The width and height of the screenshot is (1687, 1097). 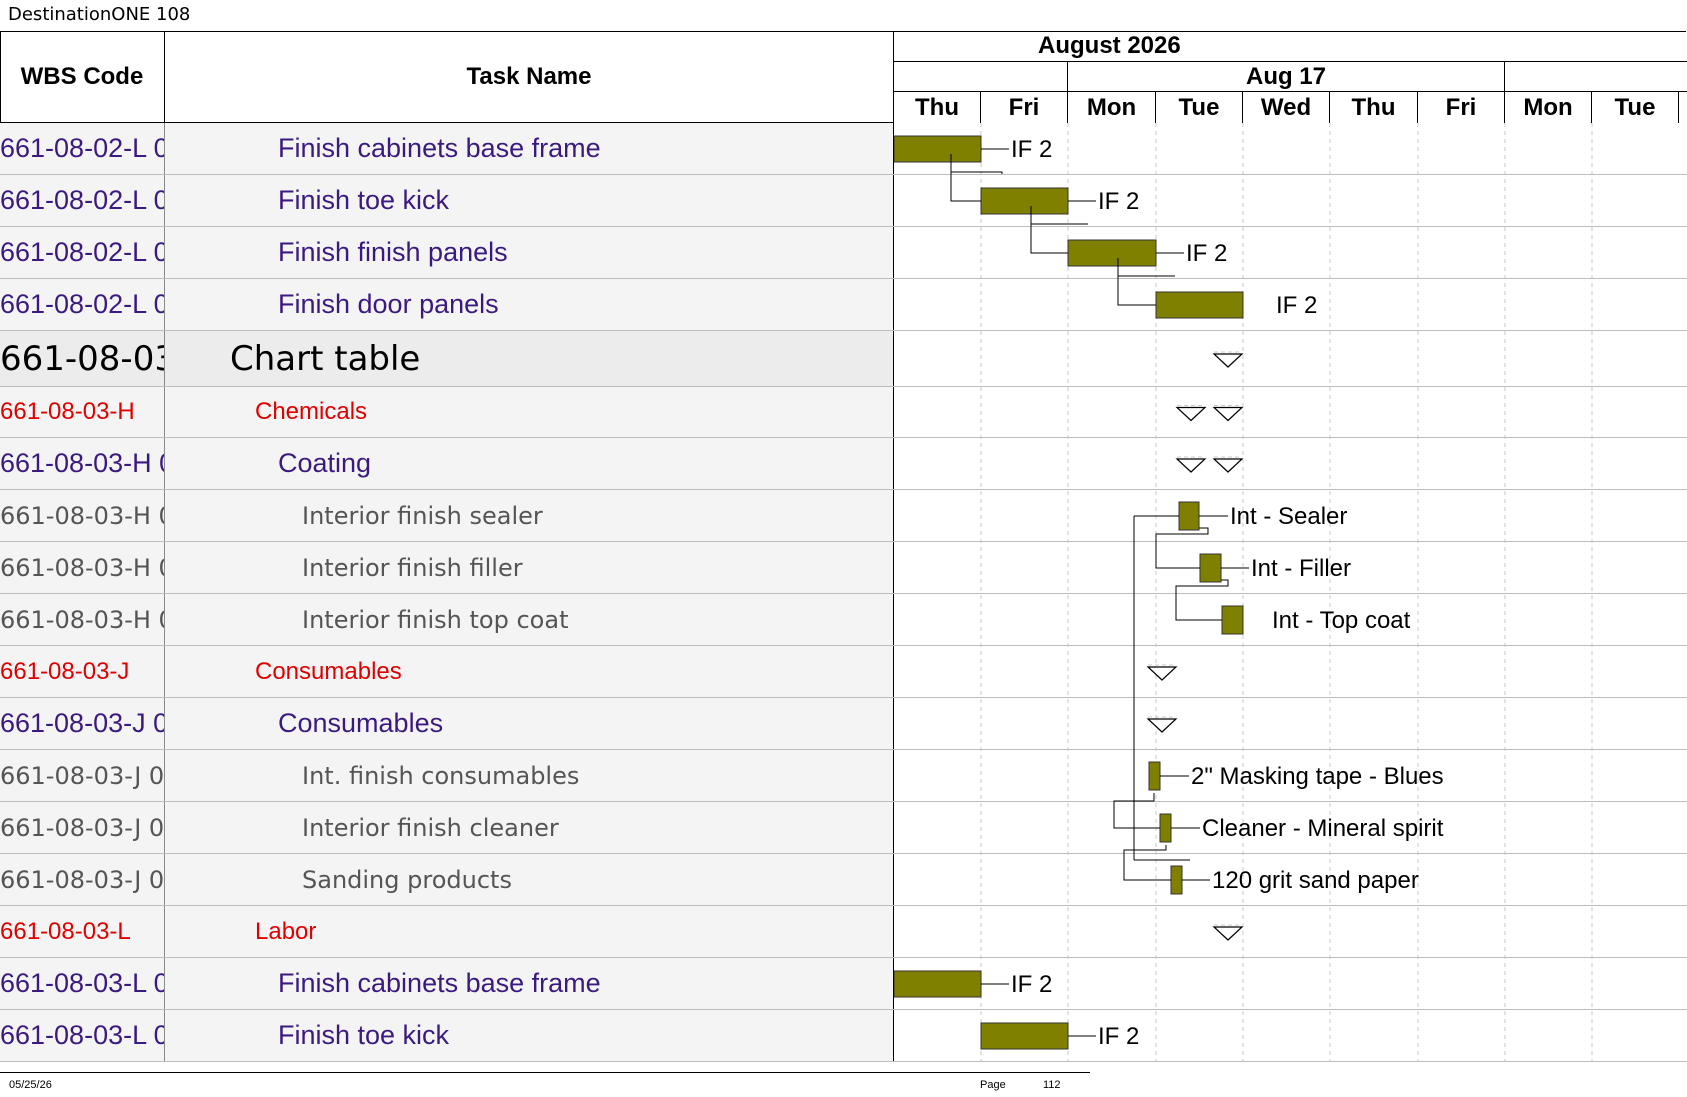 I want to click on task-name-cell: Chemicals, so click(x=529, y=412).